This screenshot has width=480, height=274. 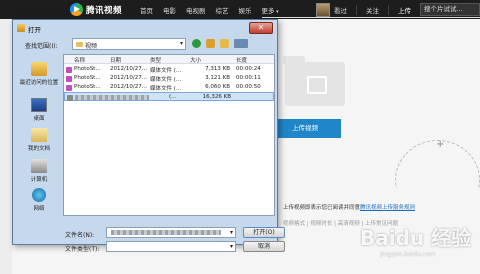 I want to click on file-row-selected: (... 16,326 KB, so click(x=169, y=96).